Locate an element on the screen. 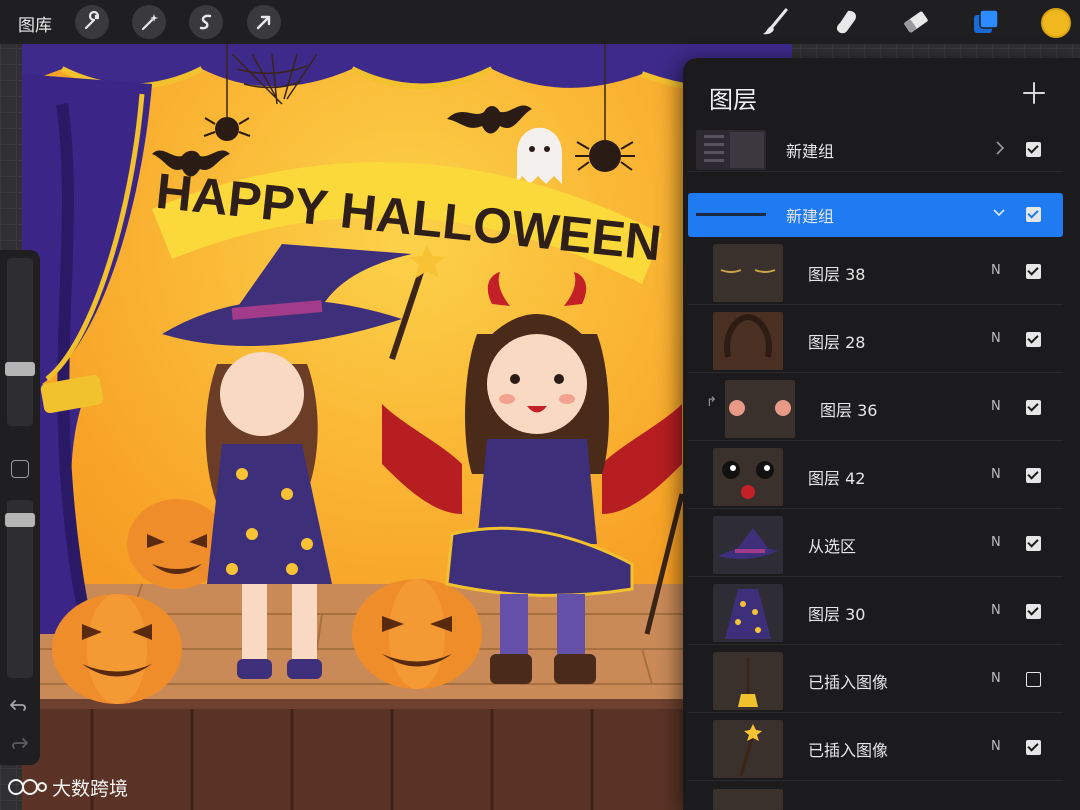  brush-size-thumb is located at coordinates (20, 369).